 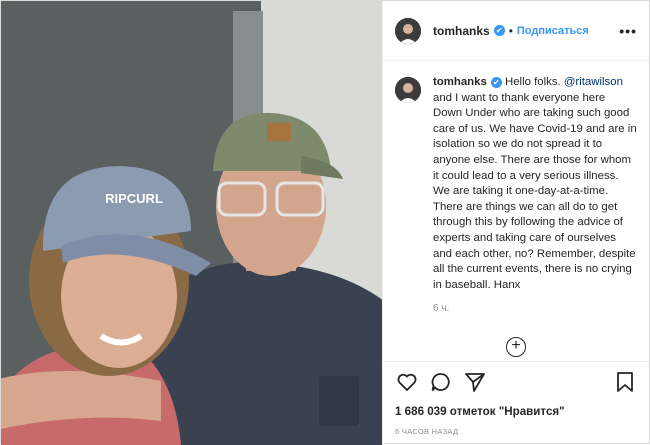 What do you see at coordinates (593, 82) in the screenshot?
I see `caption-mention-link: @ritawilson` at bounding box center [593, 82].